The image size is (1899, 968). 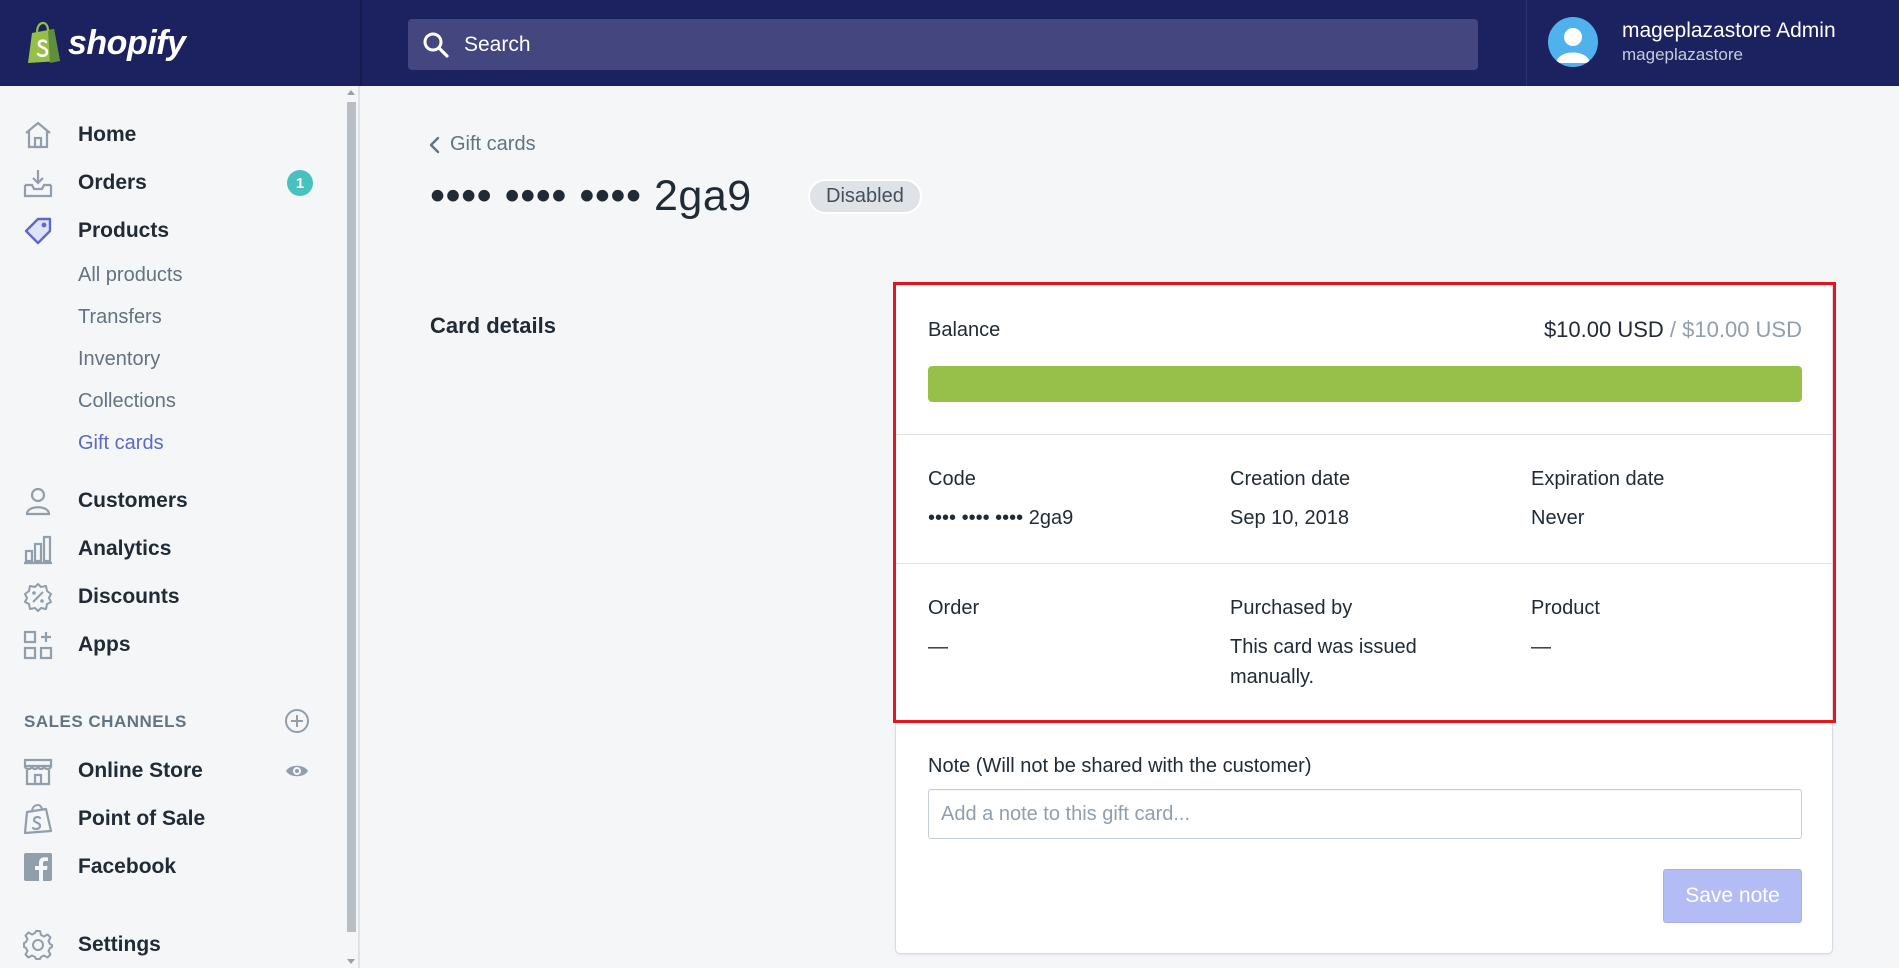 What do you see at coordinates (38, 945) in the screenshot?
I see `gear-icon` at bounding box center [38, 945].